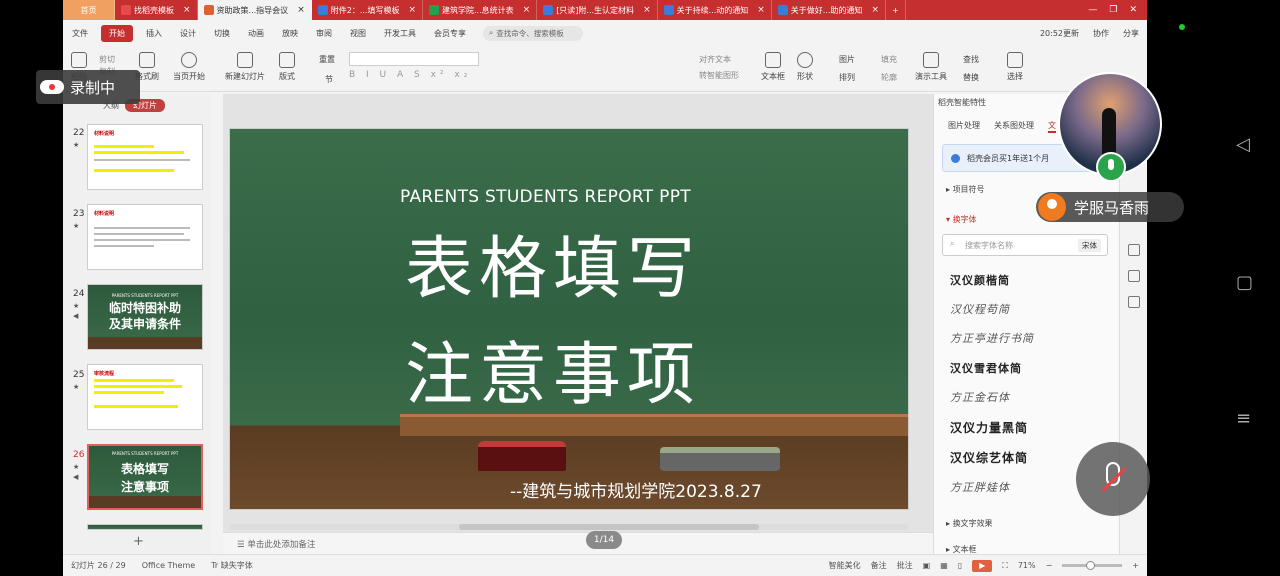  Describe the element at coordinates (1005, 566) in the screenshot. I see `fit-icon: ⛶` at that location.